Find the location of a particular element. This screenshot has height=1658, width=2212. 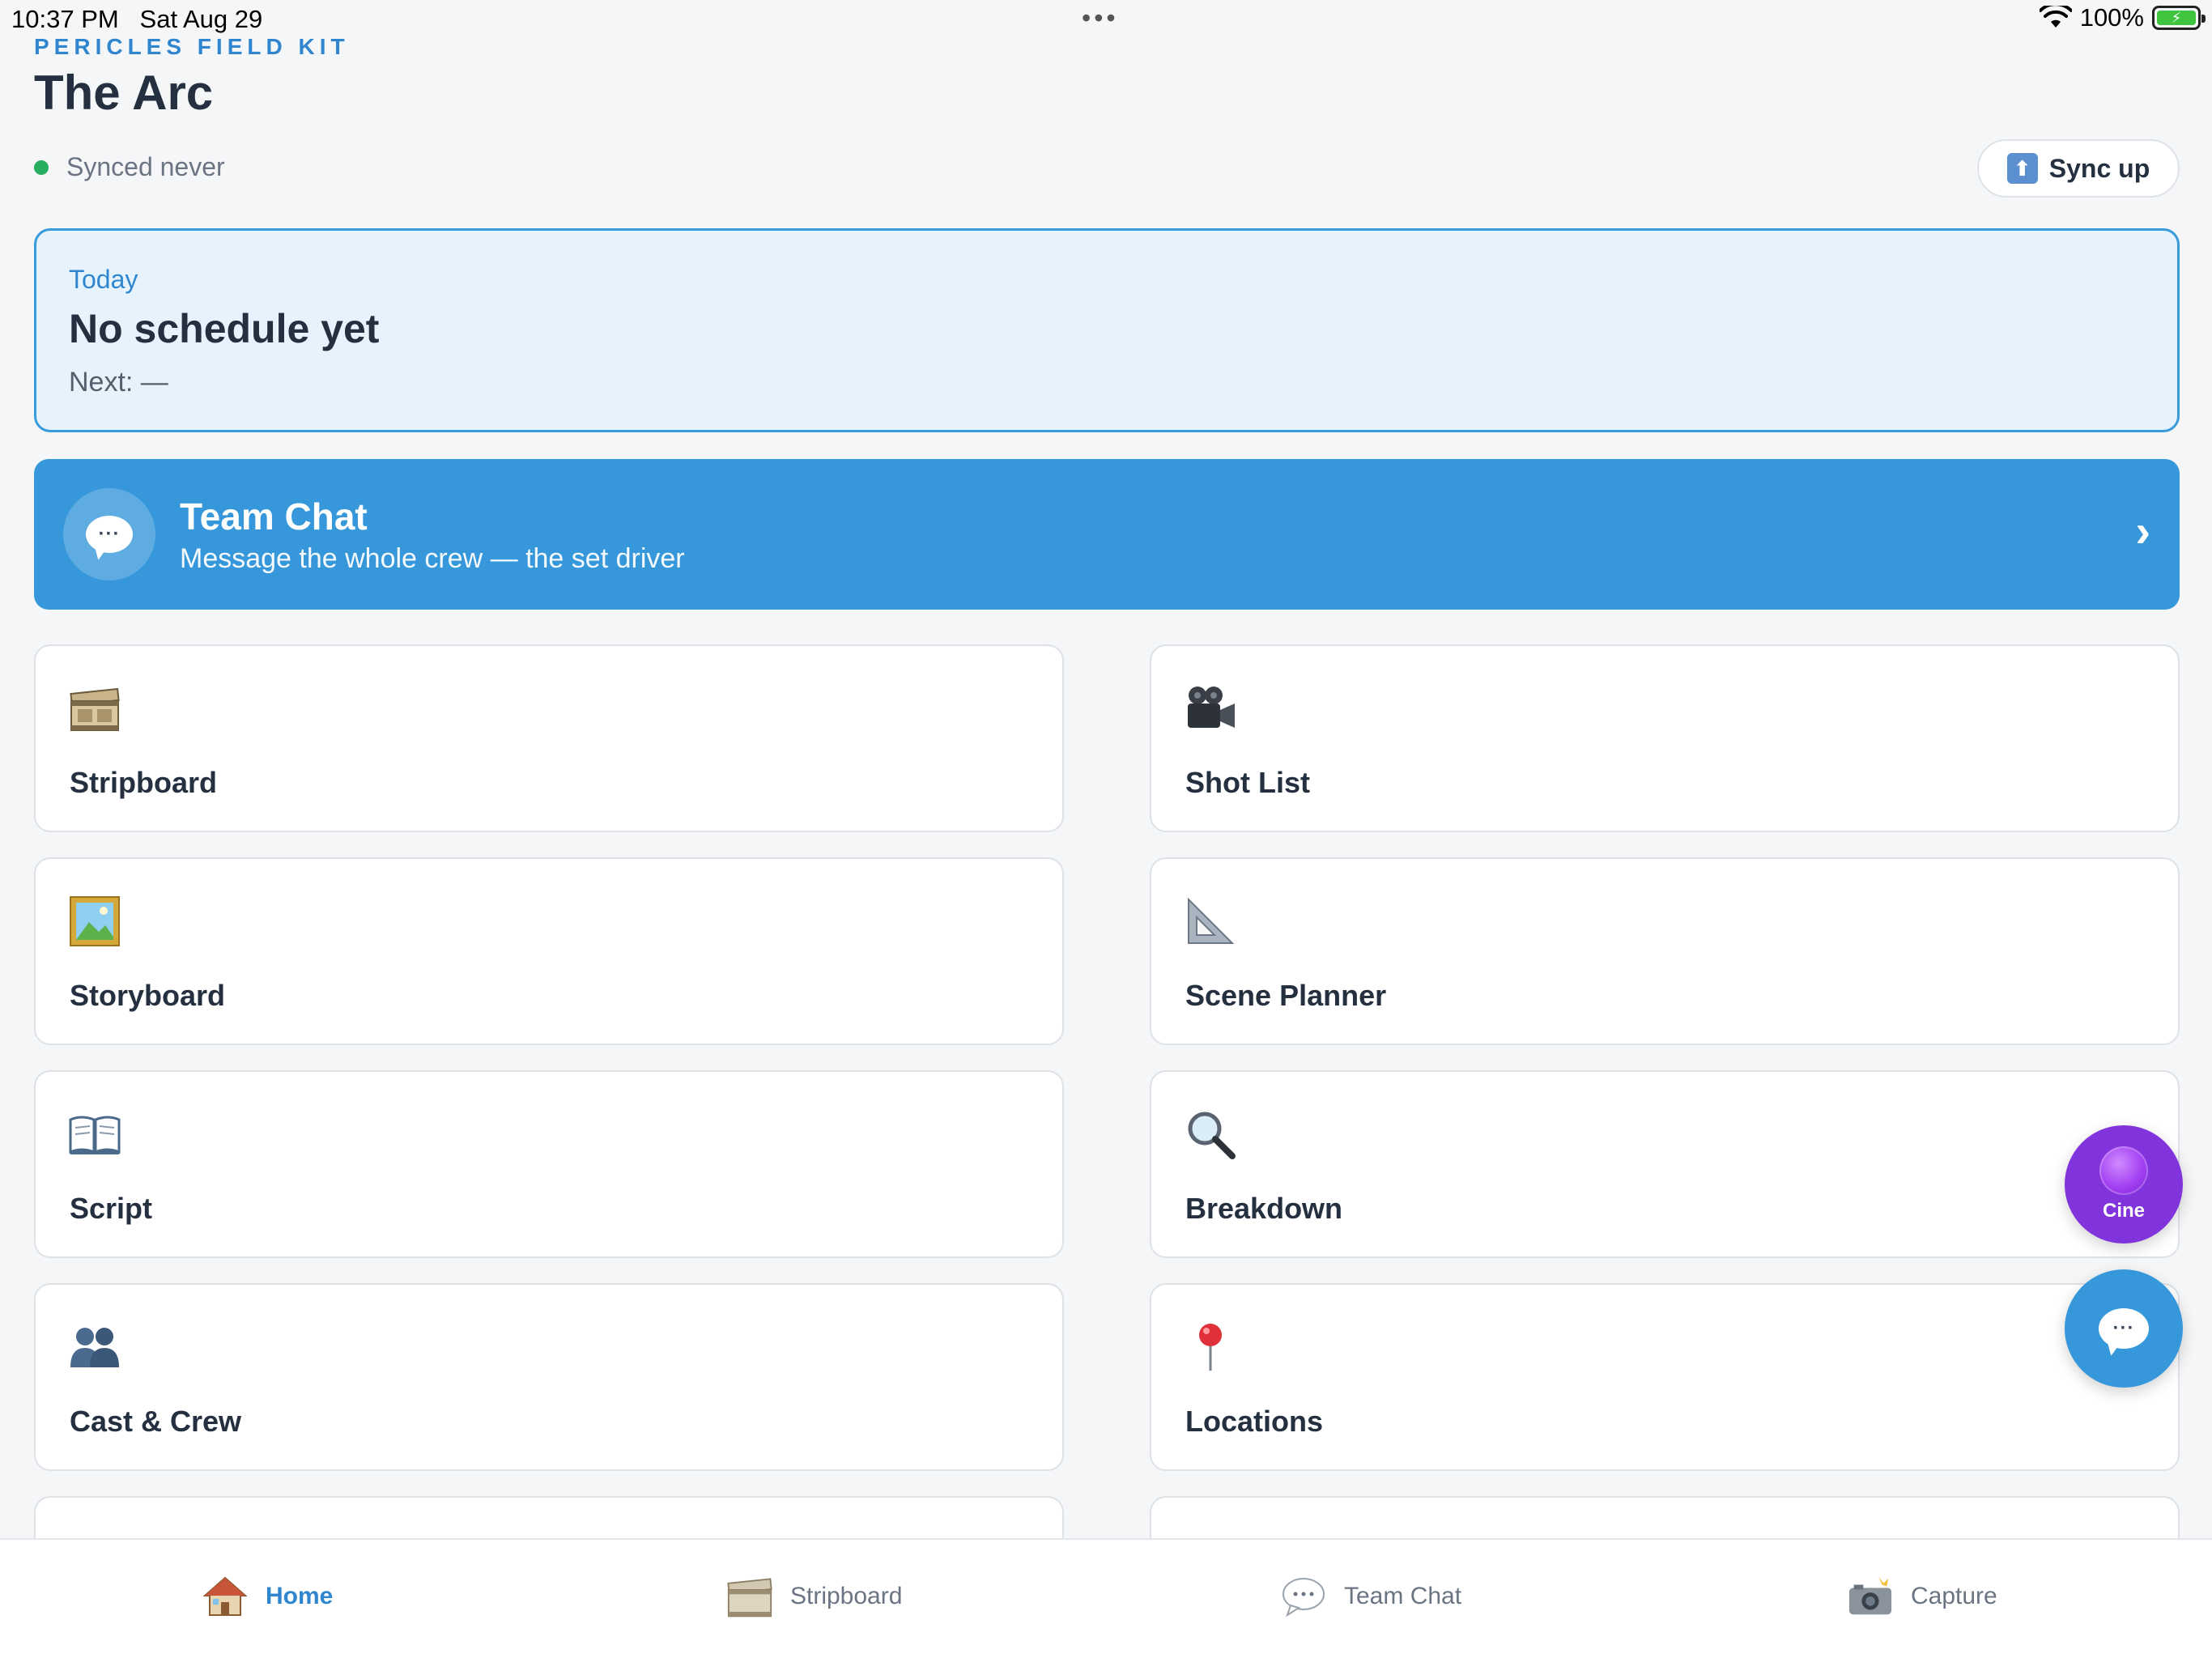

battery-icon: ⚡ is located at coordinates (2179, 18).